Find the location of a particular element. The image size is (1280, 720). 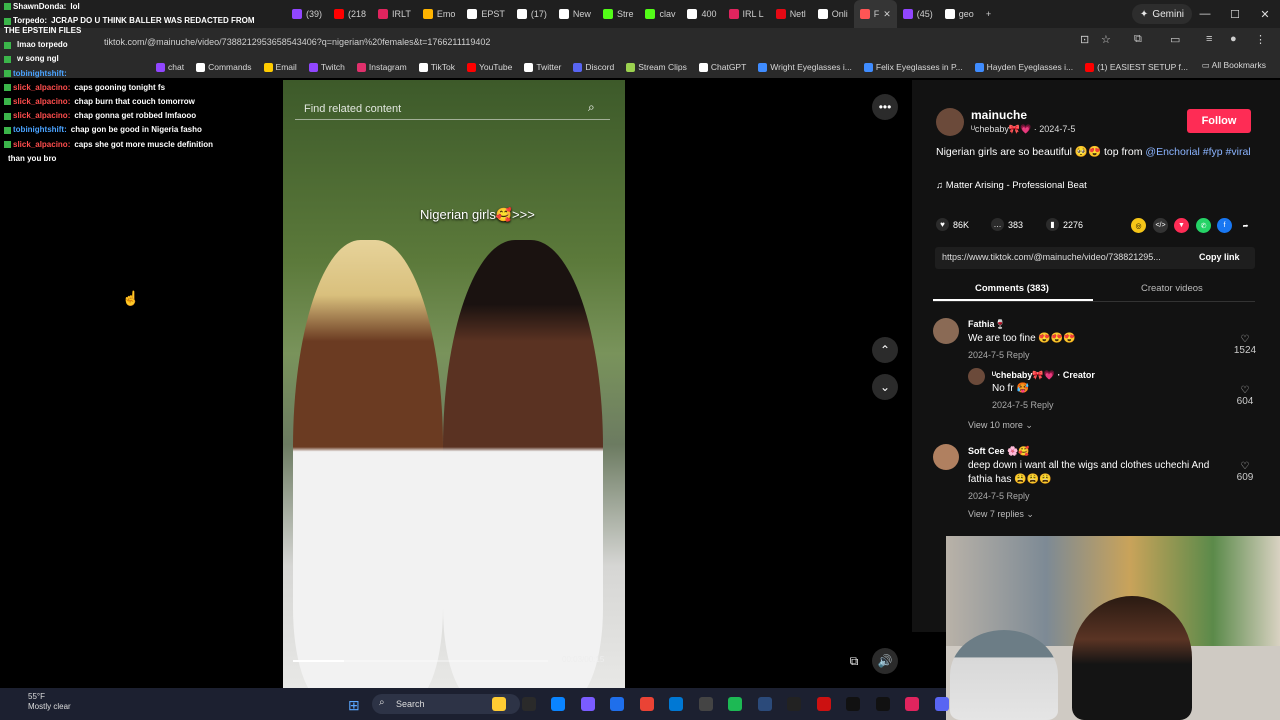

music-track: ♫ Matter Arising - Professional Beat is located at coordinates (1011, 185).